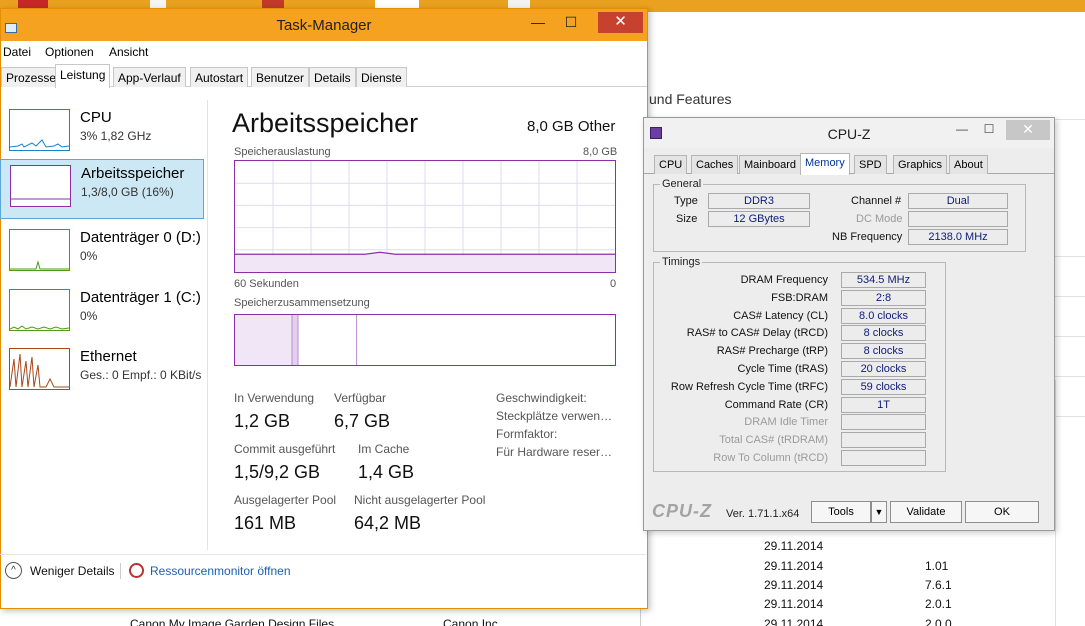  Describe the element at coordinates (989, 129) in the screenshot. I see `cpuz-maximize-button: ☐` at that location.